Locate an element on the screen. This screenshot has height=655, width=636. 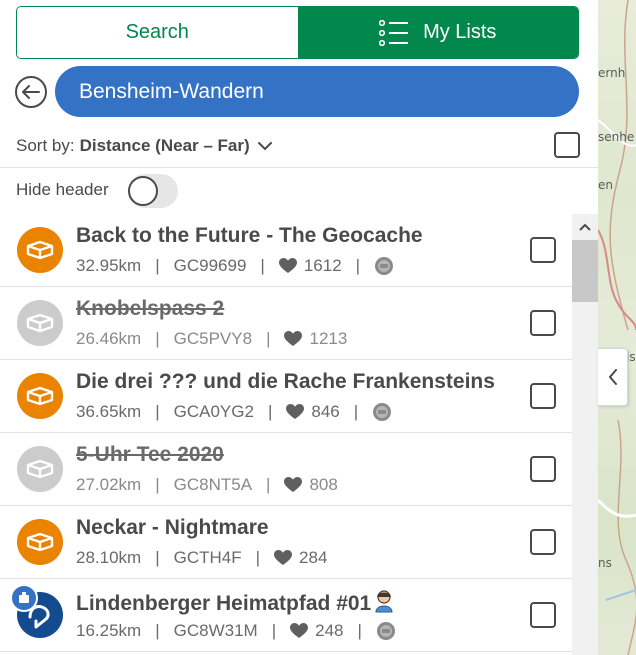
map-label: en is located at coordinates (605, 185).